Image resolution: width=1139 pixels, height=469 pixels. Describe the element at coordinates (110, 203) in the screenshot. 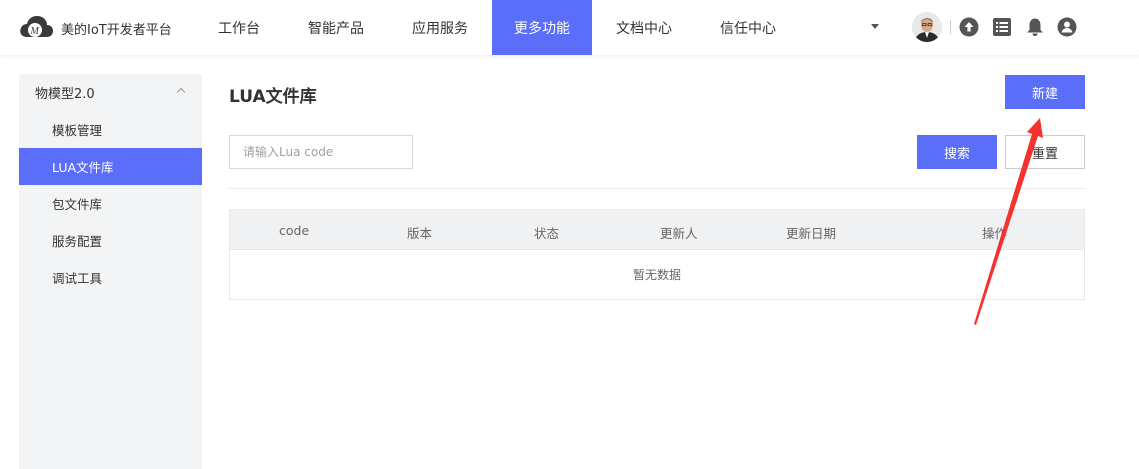

I see `sidebar-item-package-library: 包文件库` at that location.